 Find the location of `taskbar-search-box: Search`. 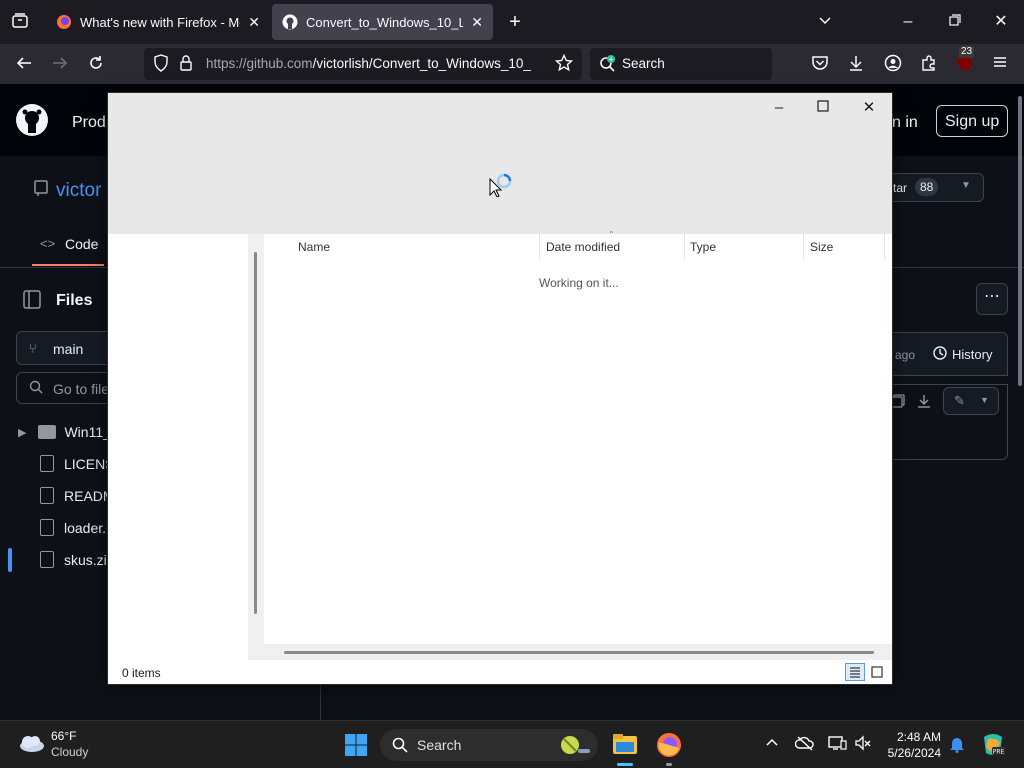

taskbar-search-box: Search is located at coordinates (489, 745).